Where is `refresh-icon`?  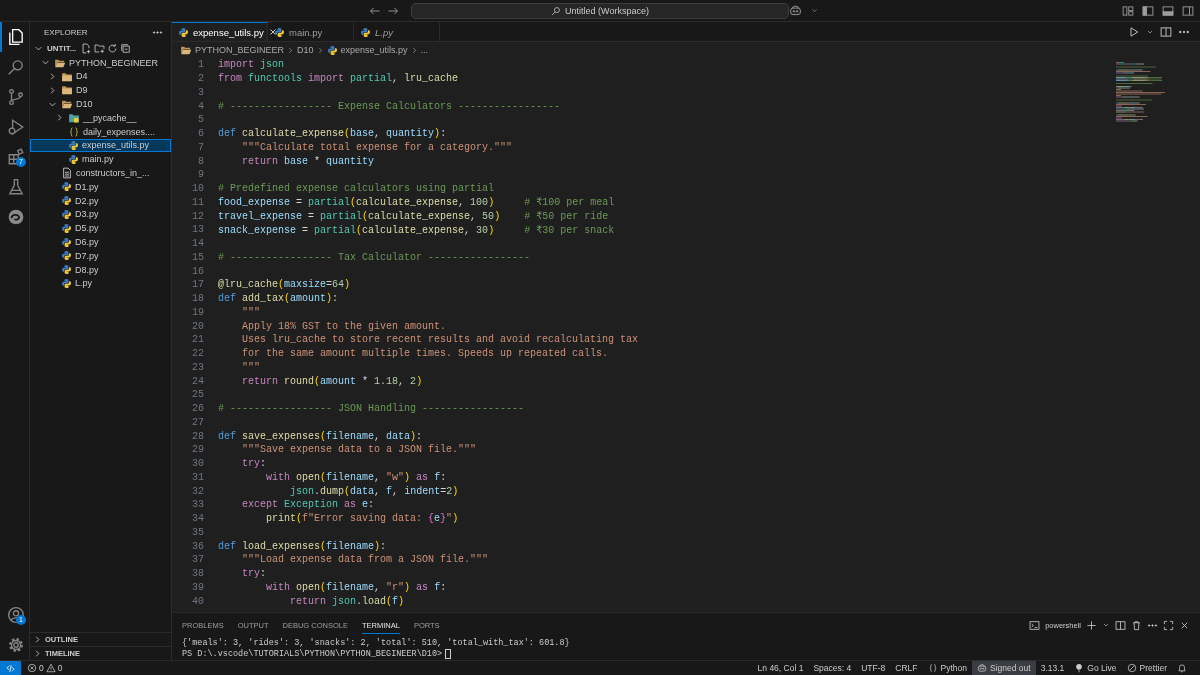 refresh-icon is located at coordinates (113, 49).